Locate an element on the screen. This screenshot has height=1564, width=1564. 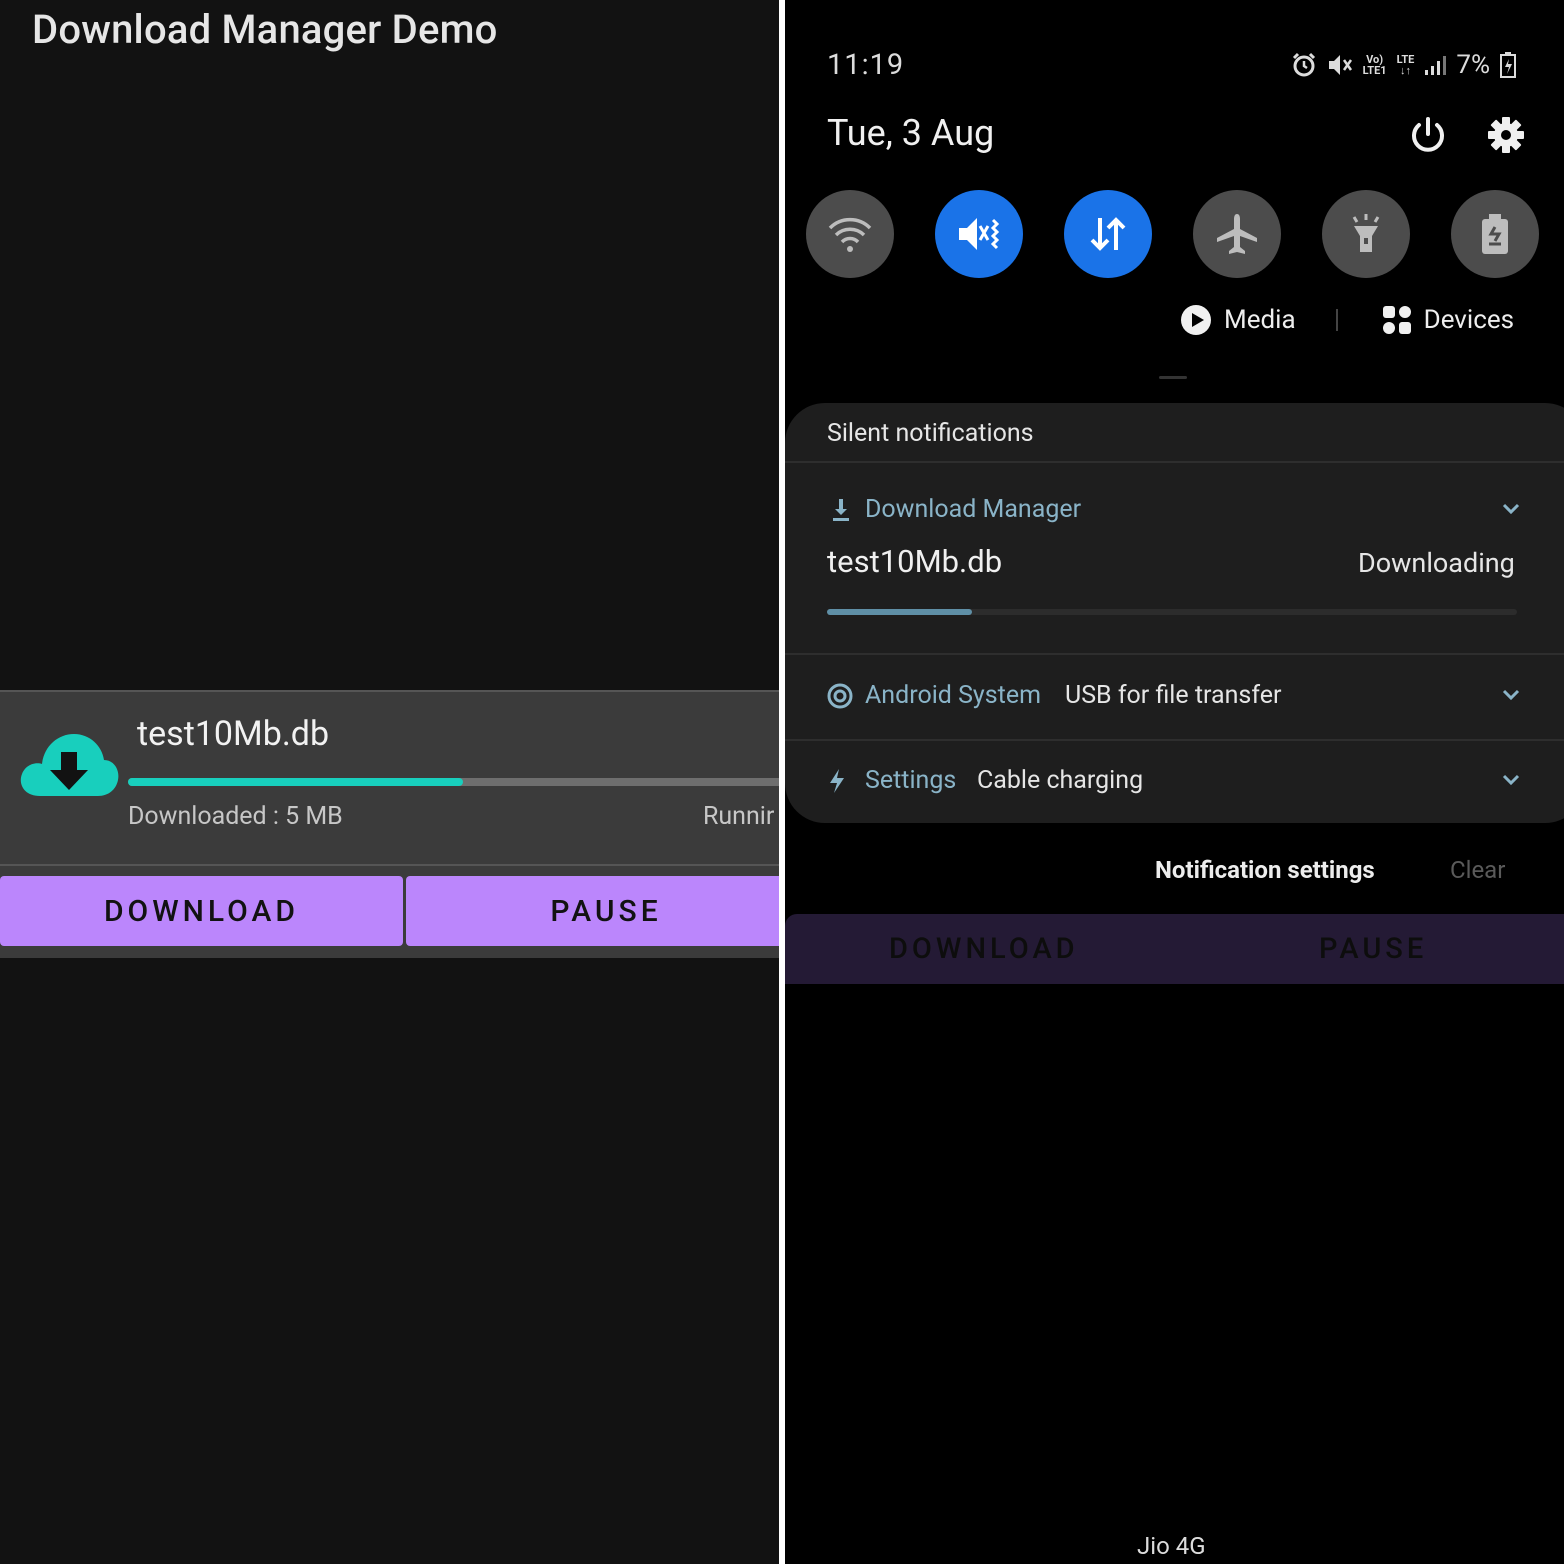
pause-button: PAUSE is located at coordinates (592, 911).